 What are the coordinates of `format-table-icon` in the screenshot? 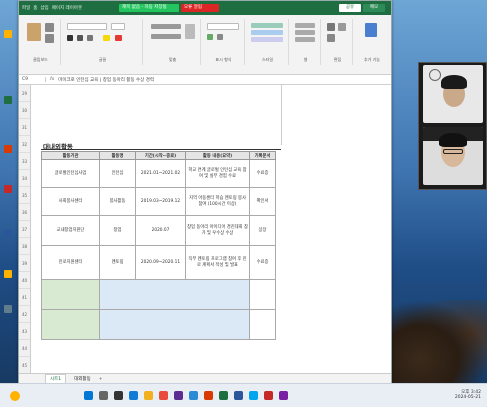 It's located at (267, 32).